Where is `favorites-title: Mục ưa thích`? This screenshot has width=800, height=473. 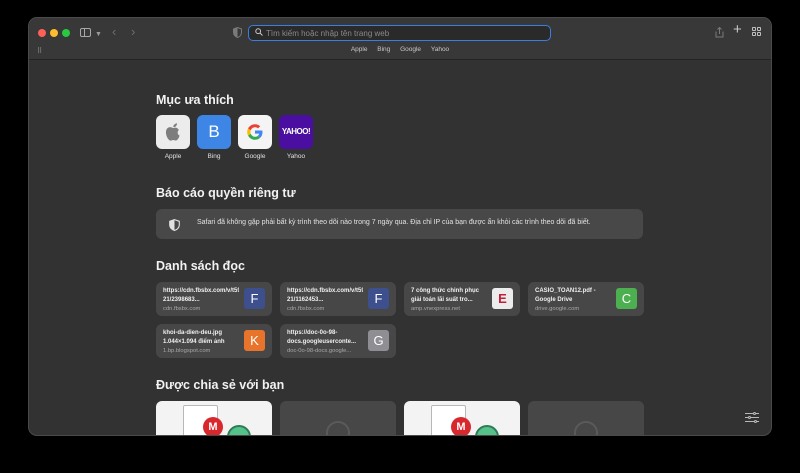
favorites-title: Mục ưa thích is located at coordinates (195, 100).